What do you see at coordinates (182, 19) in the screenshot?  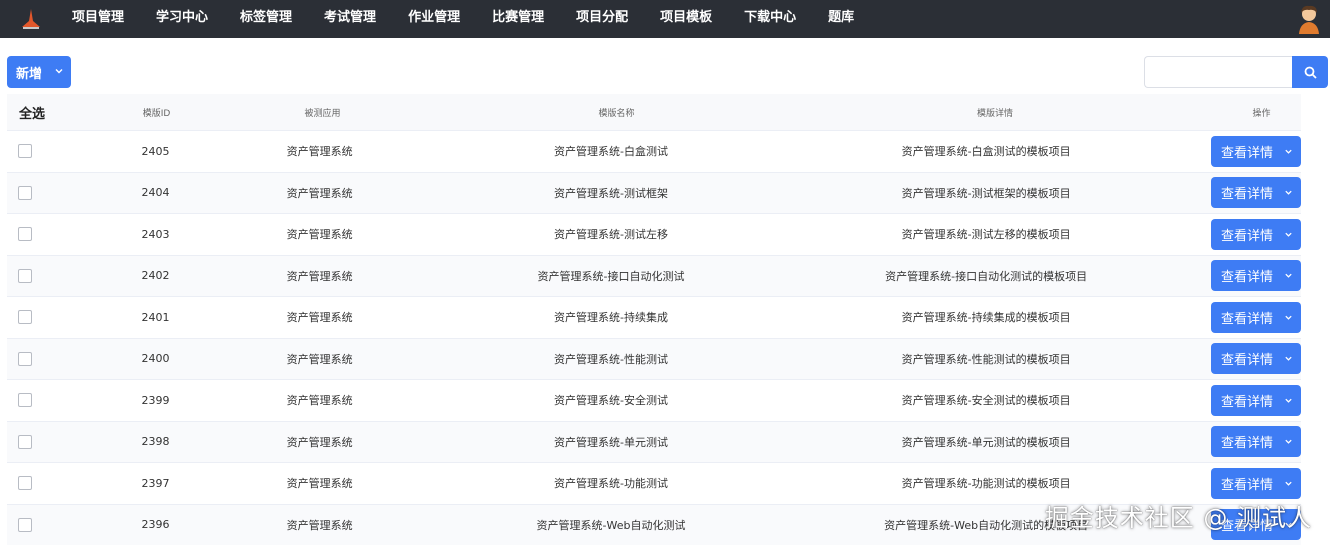 I see `nav-item-learning-center: 学习中心` at bounding box center [182, 19].